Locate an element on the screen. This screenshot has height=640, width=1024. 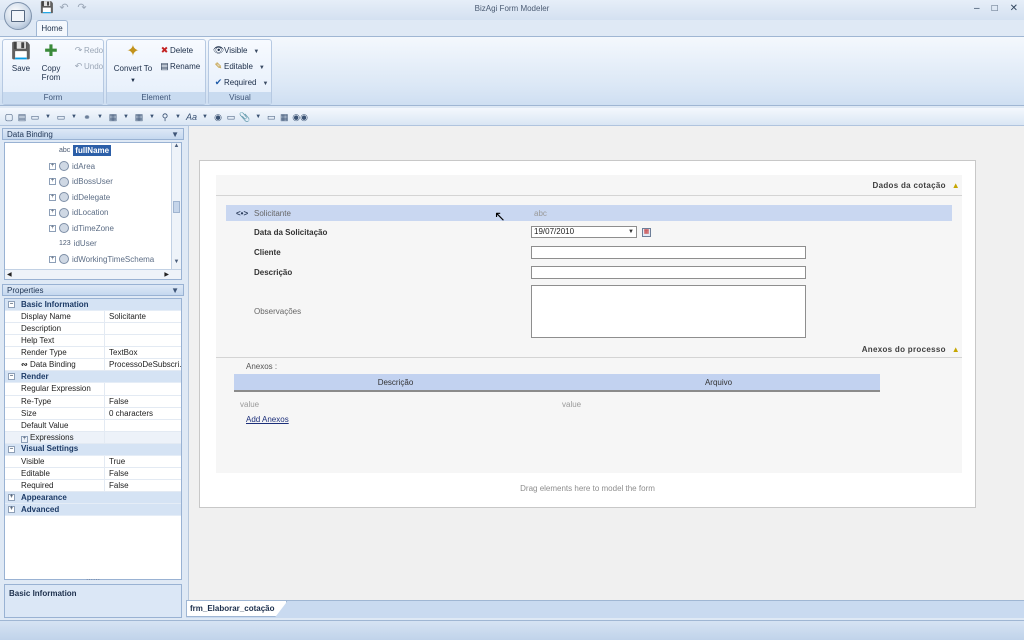
close-icon: ✕ is located at coordinates (1014, 8).